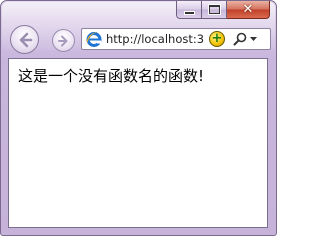 This screenshot has height=240, width=320. I want to click on ie-logo-icon, so click(94, 39).